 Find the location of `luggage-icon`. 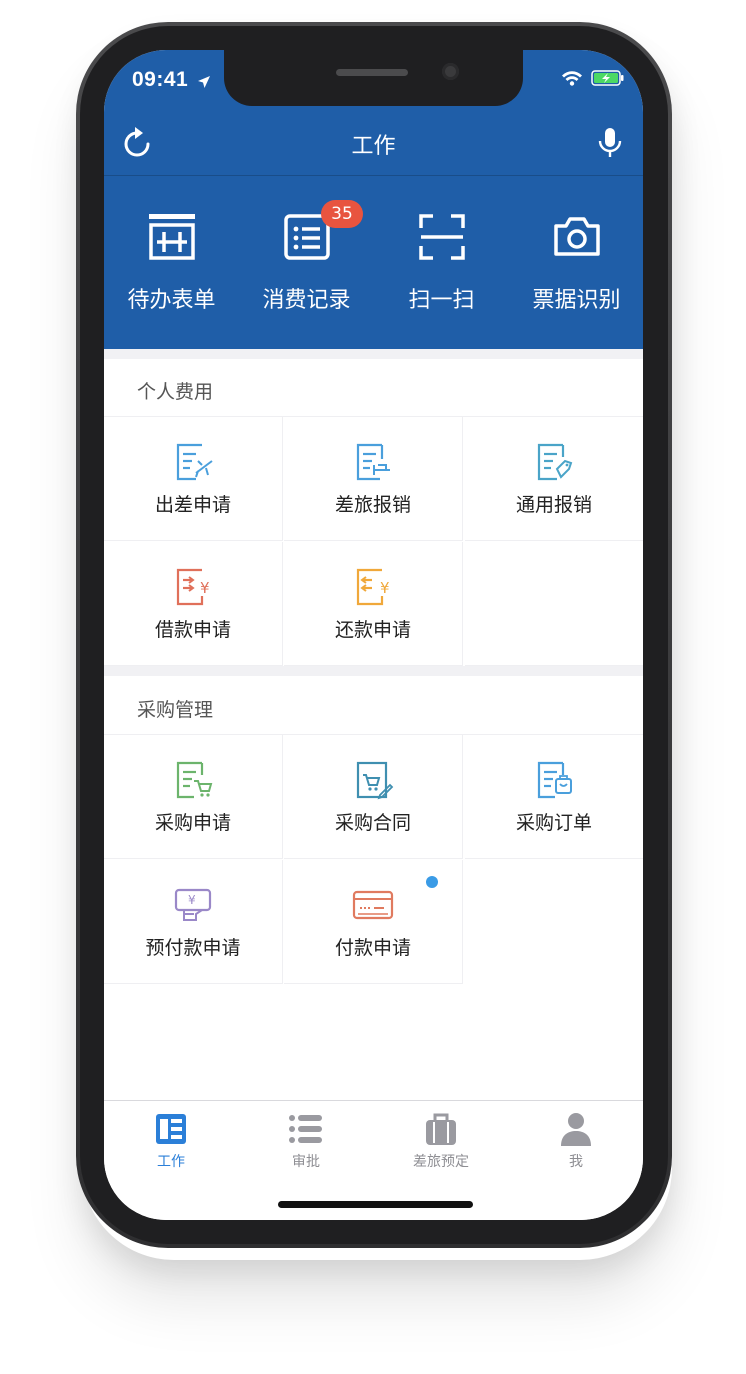

luggage-icon is located at coordinates (441, 1129).